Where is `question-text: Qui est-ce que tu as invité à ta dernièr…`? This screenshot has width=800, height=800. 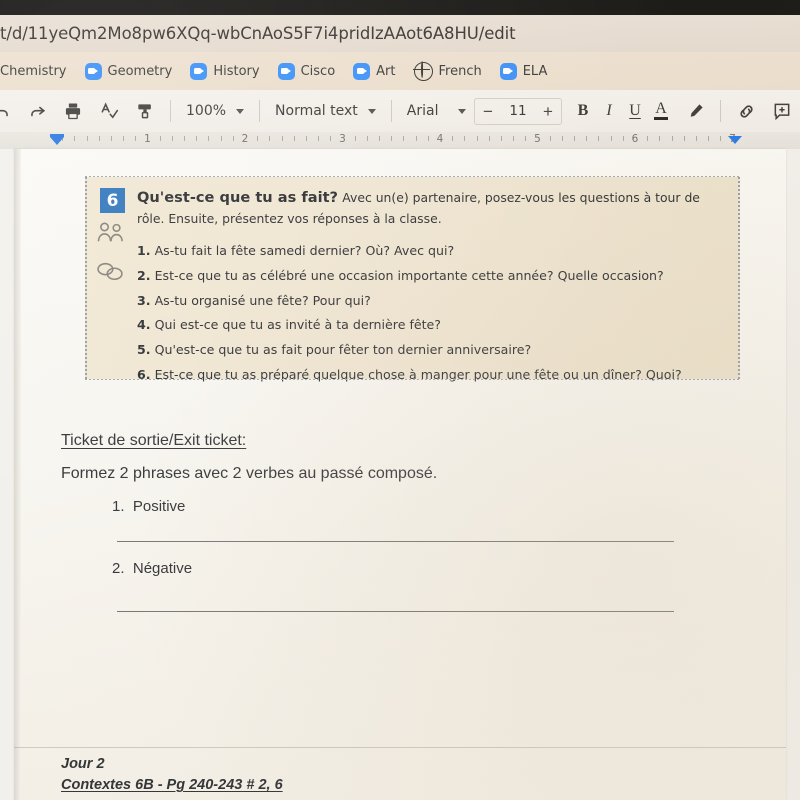 question-text: Qui est-ce que tu as invité à ta dernièr… is located at coordinates (295, 325).